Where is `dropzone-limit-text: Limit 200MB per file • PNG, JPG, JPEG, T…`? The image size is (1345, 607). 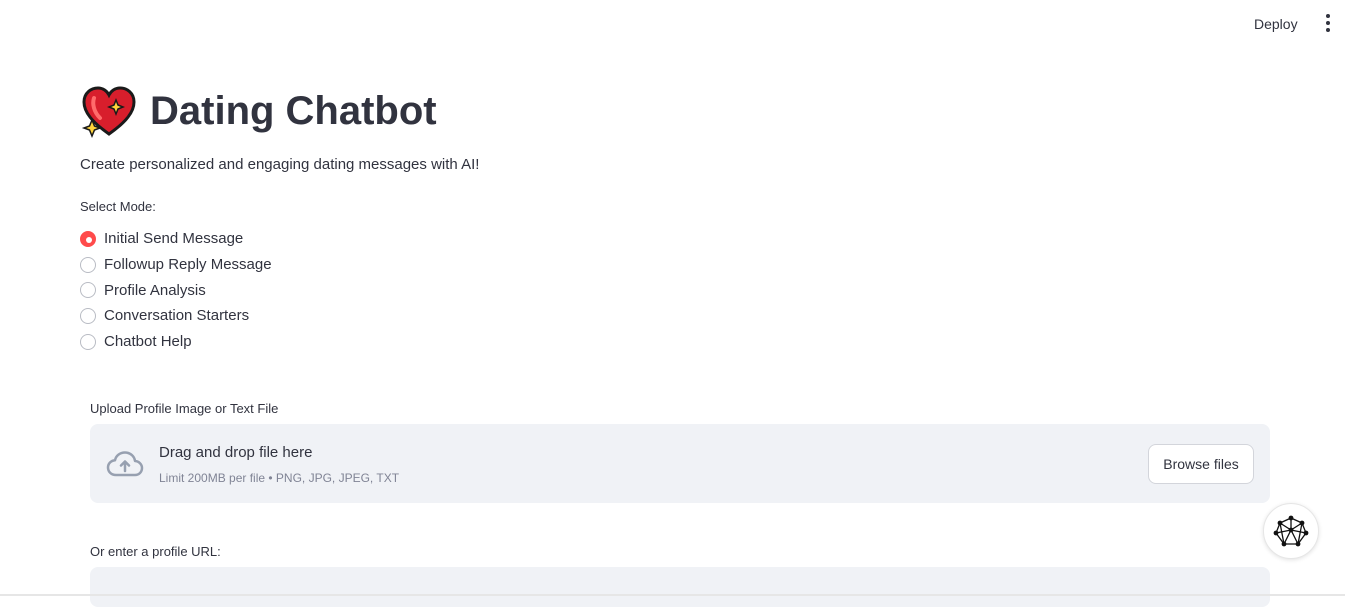
dropzone-limit-text: Limit 200MB per file • PNG, JPG, JPEG, T… is located at coordinates (279, 478).